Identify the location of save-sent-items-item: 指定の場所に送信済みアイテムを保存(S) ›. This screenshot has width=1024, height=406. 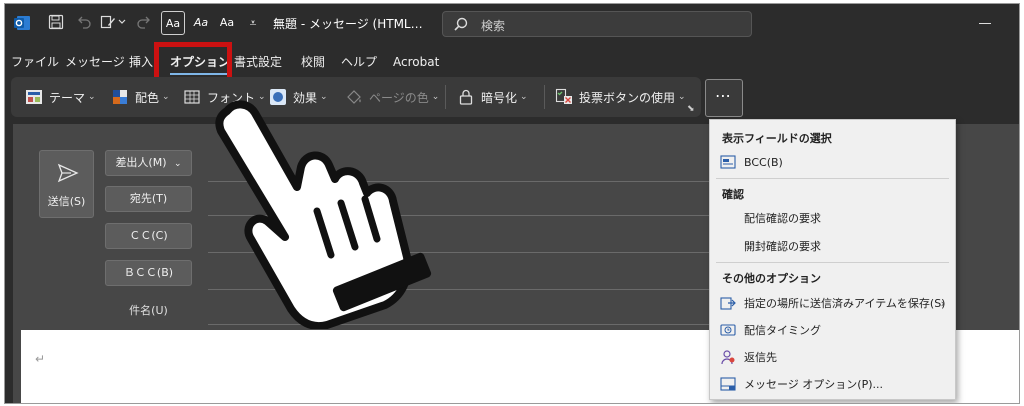
(834, 303).